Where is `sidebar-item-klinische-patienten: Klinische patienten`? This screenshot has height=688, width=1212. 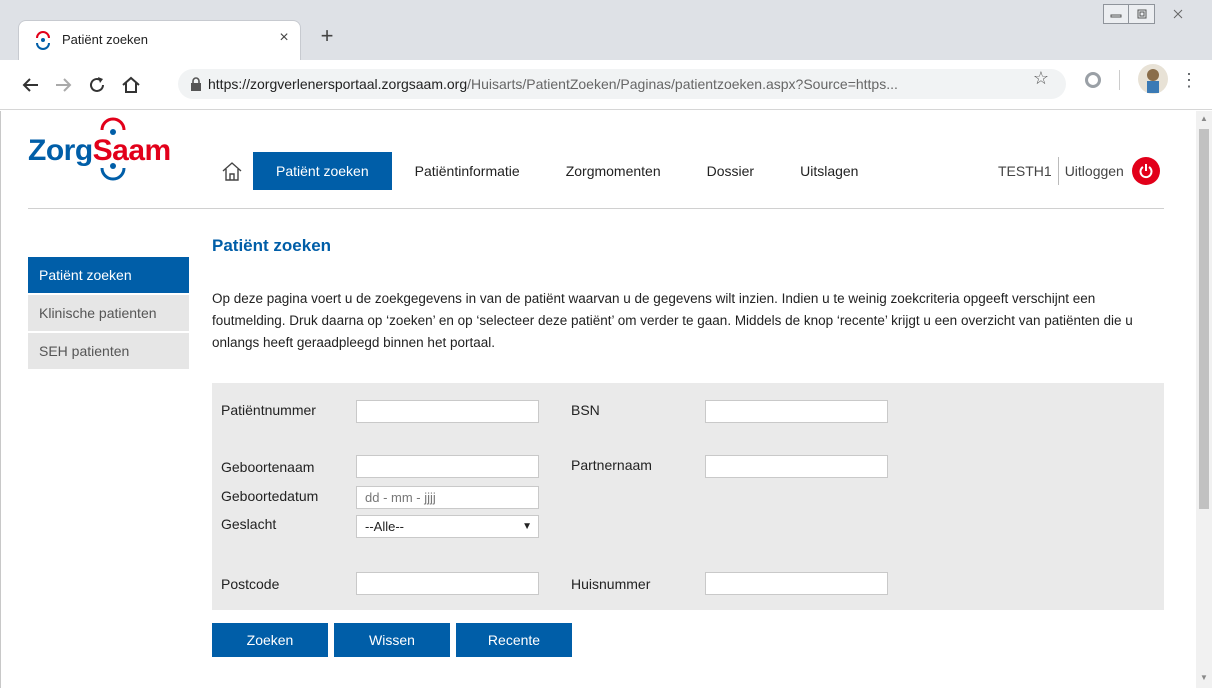 sidebar-item-klinische-patienten: Klinische patienten is located at coordinates (108, 313).